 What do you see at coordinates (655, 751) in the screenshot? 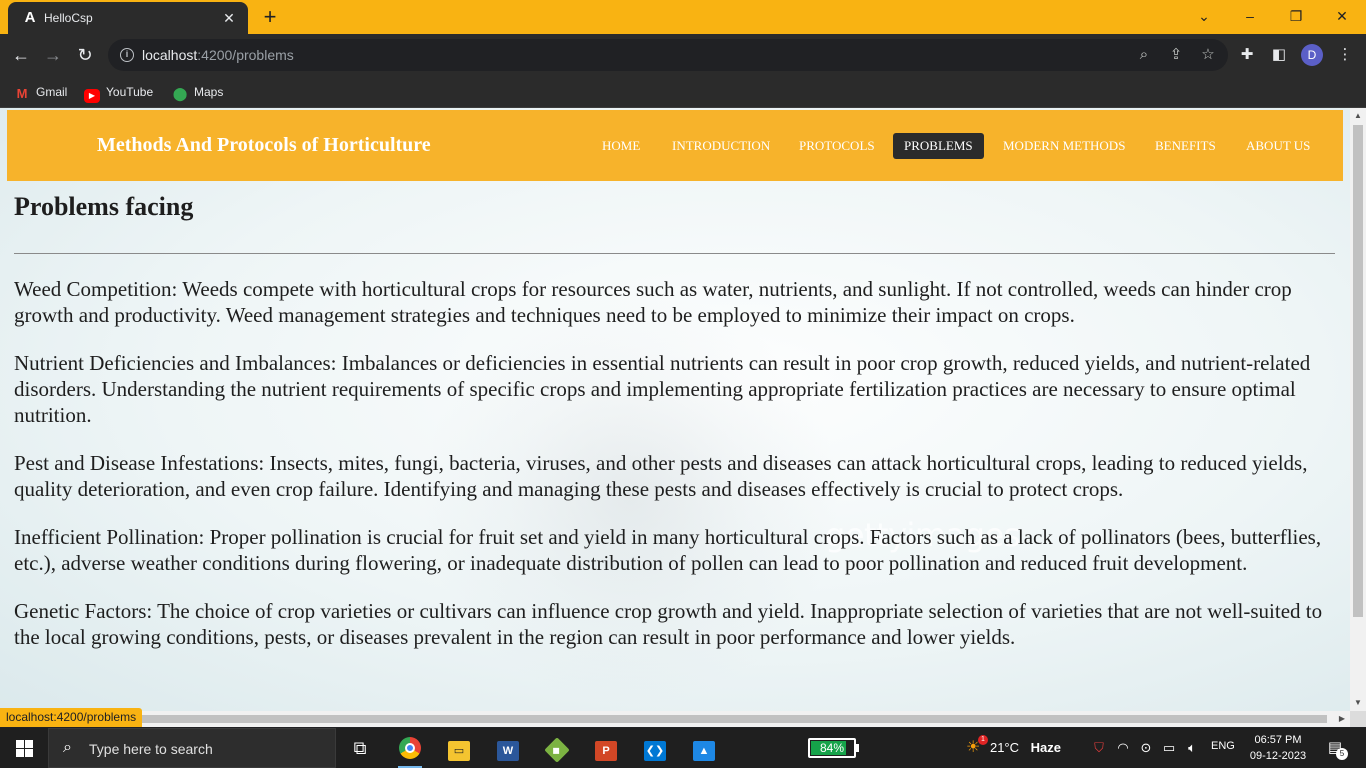
I see `vscode-icon: ❮❯` at bounding box center [655, 751].